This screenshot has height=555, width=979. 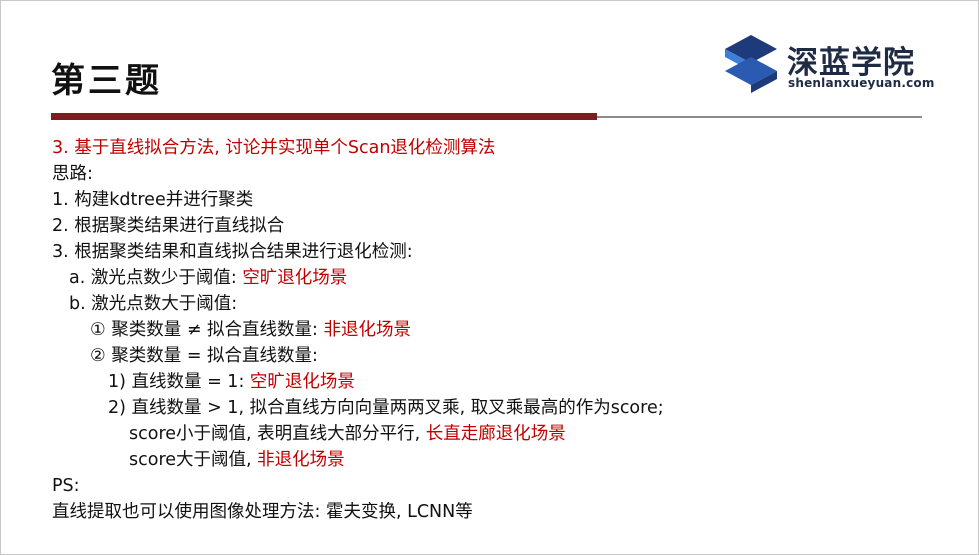 What do you see at coordinates (153, 304) in the screenshot?
I see `case-b: b. 激光点数大于阈值:` at bounding box center [153, 304].